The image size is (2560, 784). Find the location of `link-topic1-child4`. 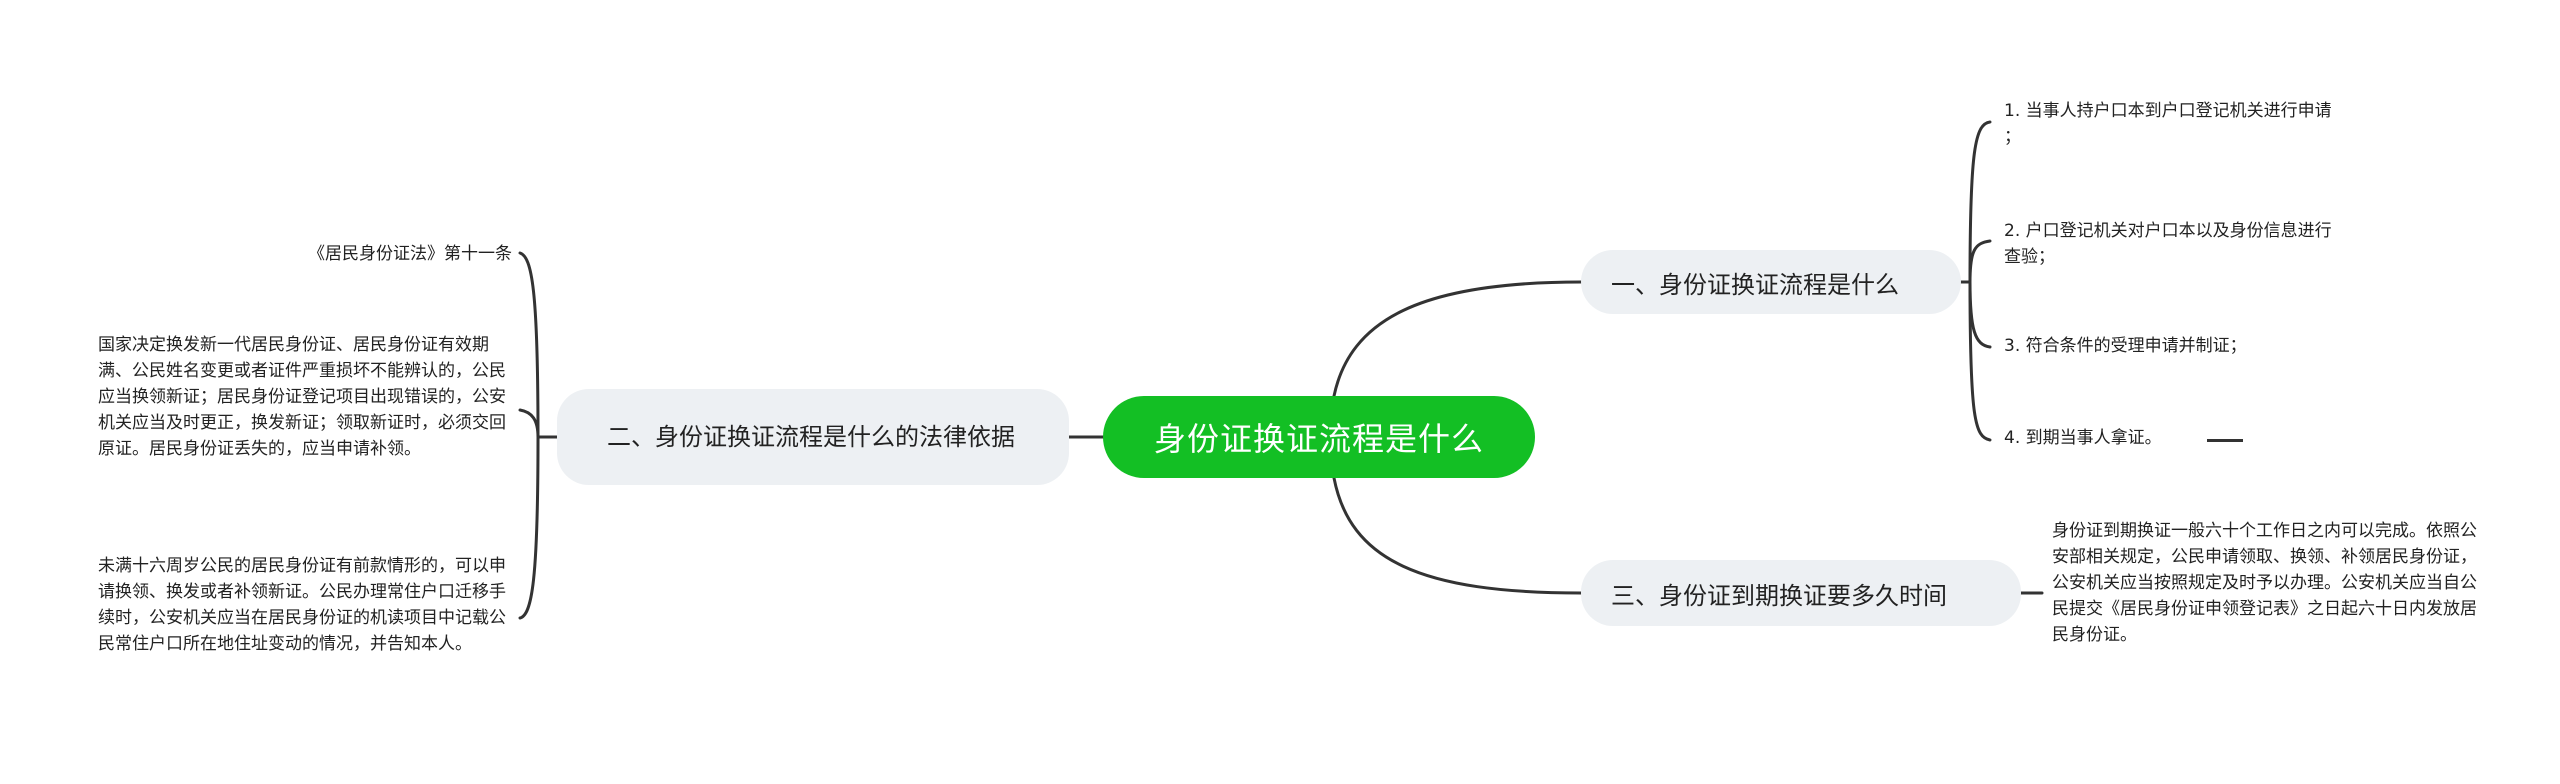

link-topic1-child4 is located at coordinates (1980, 361).